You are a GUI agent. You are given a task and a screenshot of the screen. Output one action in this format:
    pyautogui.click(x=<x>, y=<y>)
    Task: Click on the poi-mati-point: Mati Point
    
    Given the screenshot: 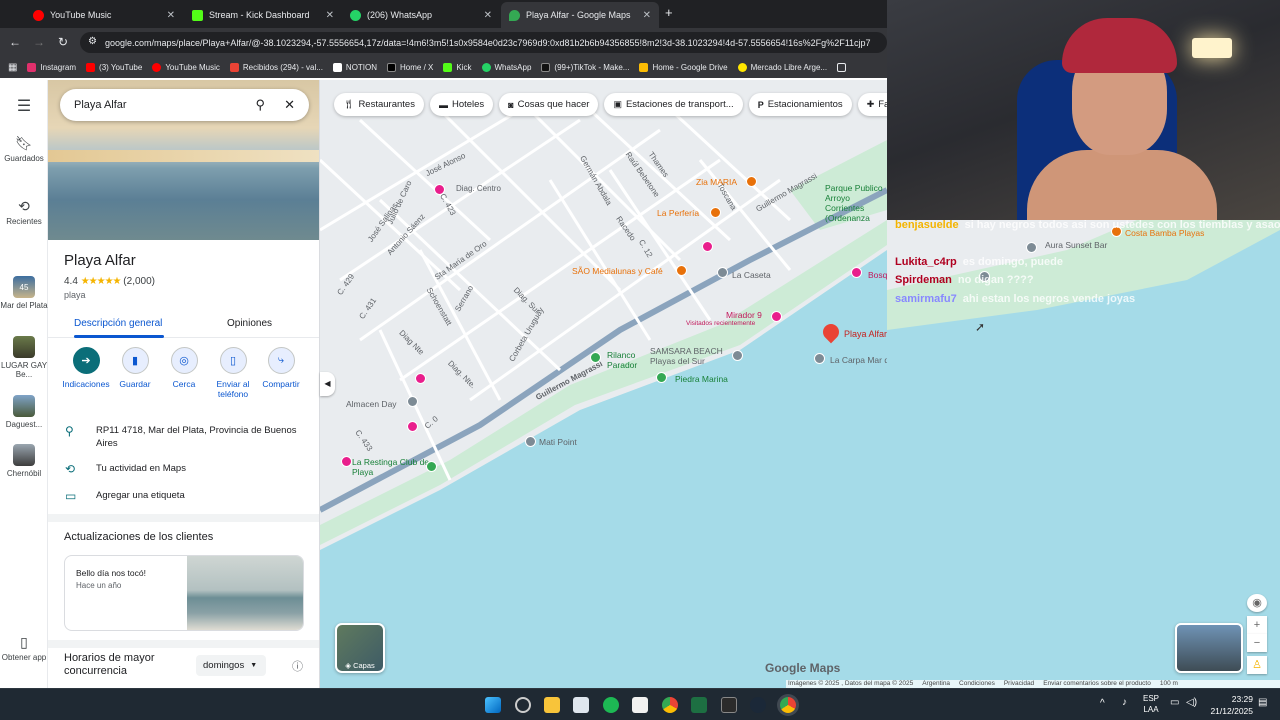 What is the action you would take?
    pyautogui.click(x=558, y=442)
    